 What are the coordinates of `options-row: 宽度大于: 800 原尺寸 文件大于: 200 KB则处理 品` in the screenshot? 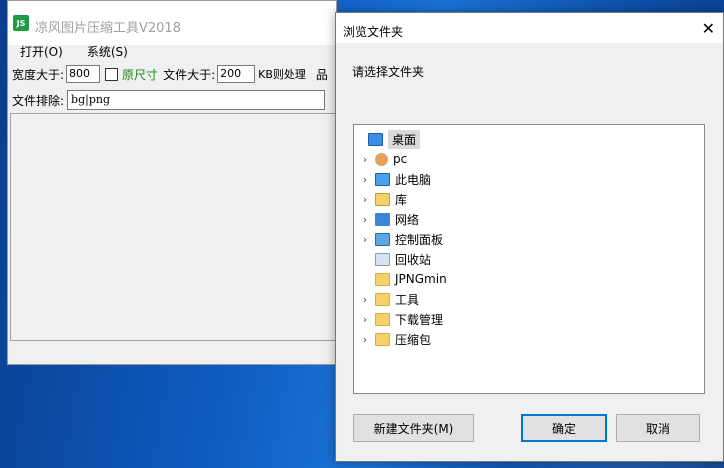 It's located at (170, 74).